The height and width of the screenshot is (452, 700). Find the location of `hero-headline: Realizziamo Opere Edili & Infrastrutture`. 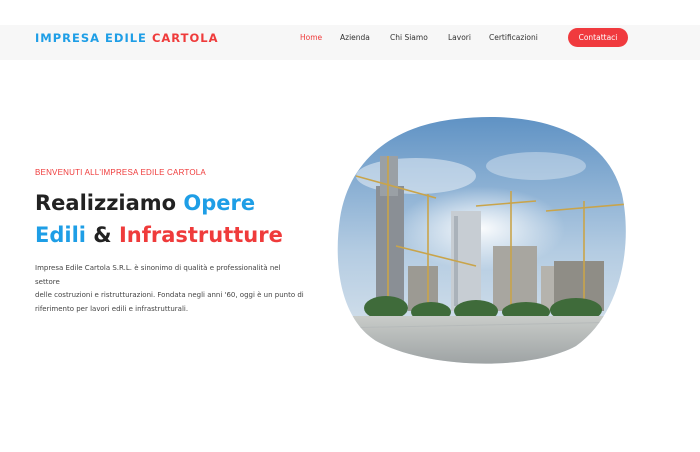

hero-headline: Realizziamo Opere Edili & Infrastrutture is located at coordinates (180, 219).